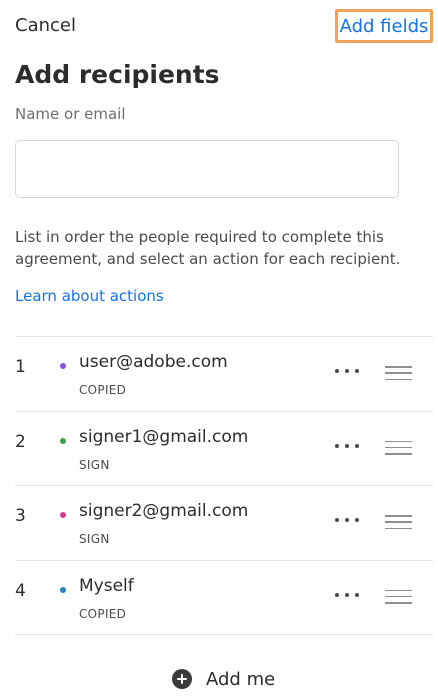 The width and height of the screenshot is (438, 700). Describe the element at coordinates (384, 26) in the screenshot. I see `add-fields-button: Add fields` at that location.